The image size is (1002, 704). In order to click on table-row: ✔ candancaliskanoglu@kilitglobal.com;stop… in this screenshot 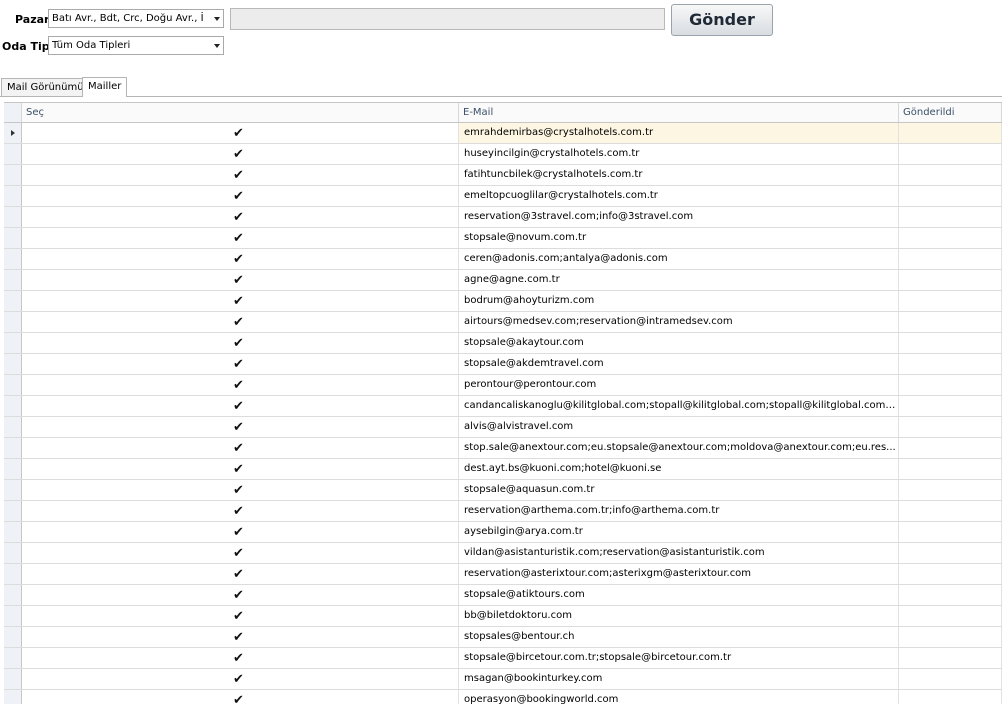, I will do `click(503, 406)`.